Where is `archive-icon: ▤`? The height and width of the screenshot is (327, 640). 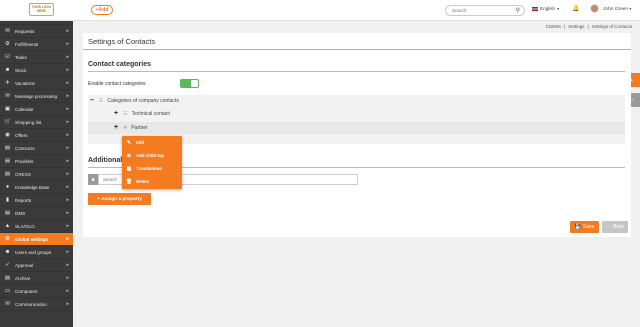
archive-icon: ▤ is located at coordinates (7, 278).